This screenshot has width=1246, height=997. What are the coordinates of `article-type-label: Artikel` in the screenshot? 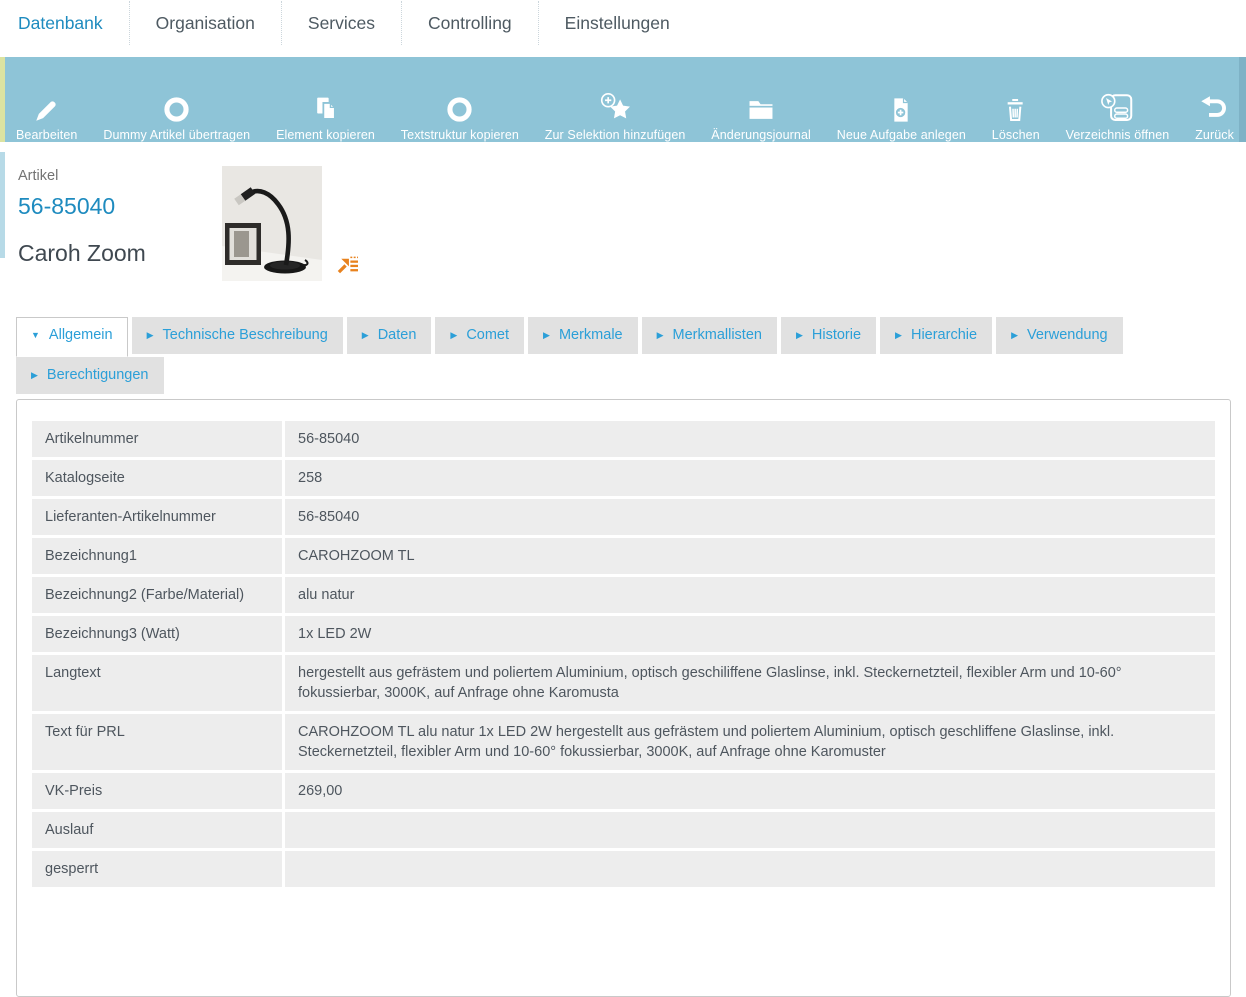 It's located at (38, 176).